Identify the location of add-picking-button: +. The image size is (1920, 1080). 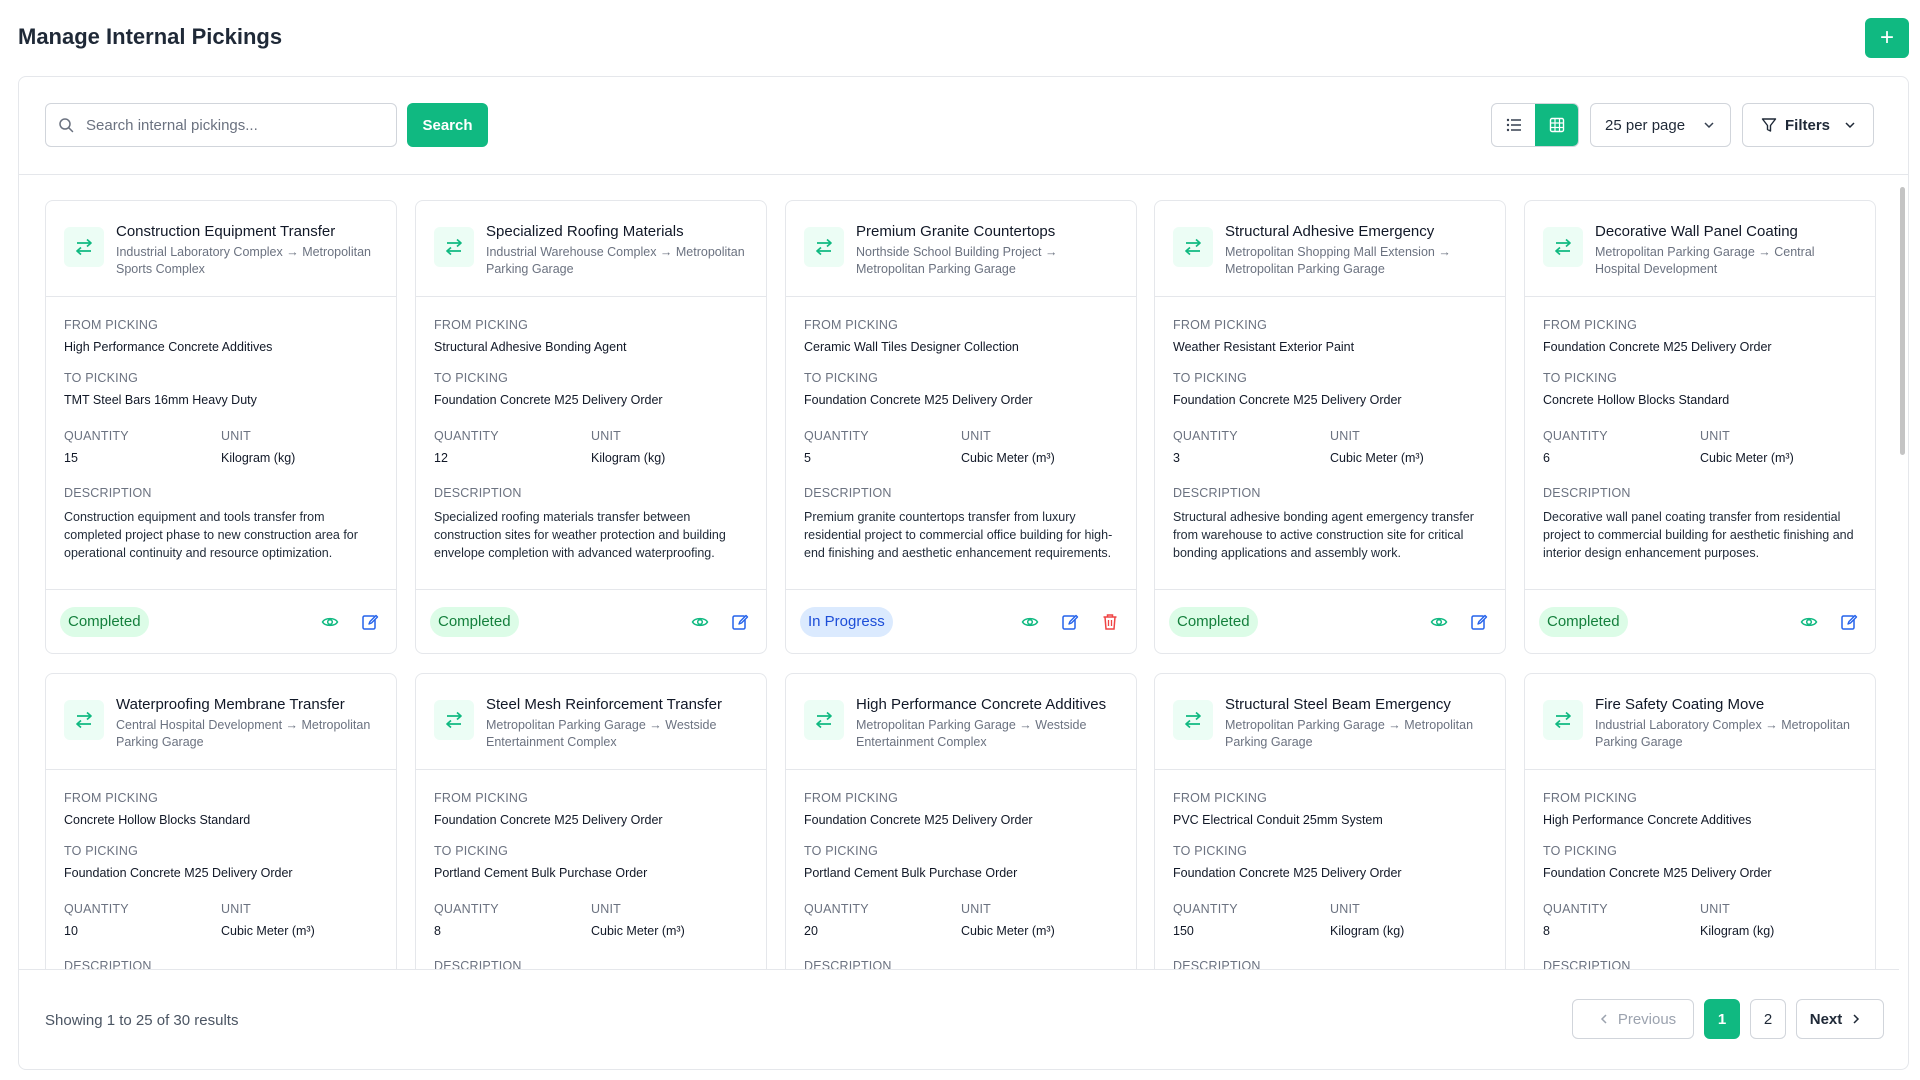
(1887, 38).